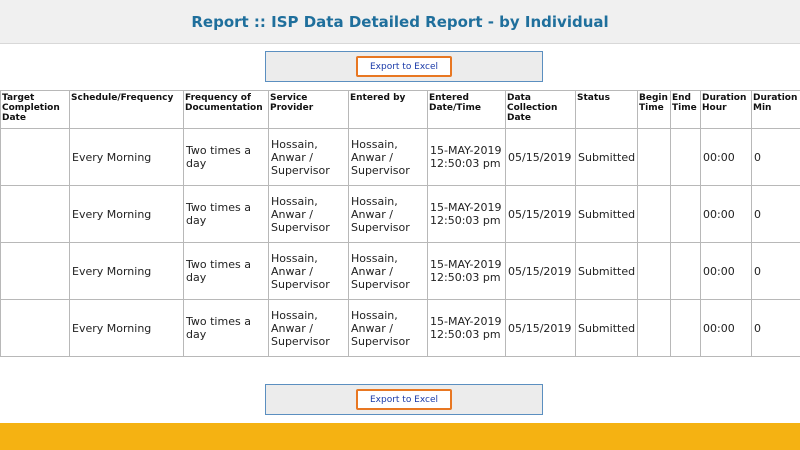 Image resolution: width=800 pixels, height=450 pixels. Describe the element at coordinates (540, 109) in the screenshot. I see `col-header-data-collection-date: Data Collection Date` at that location.